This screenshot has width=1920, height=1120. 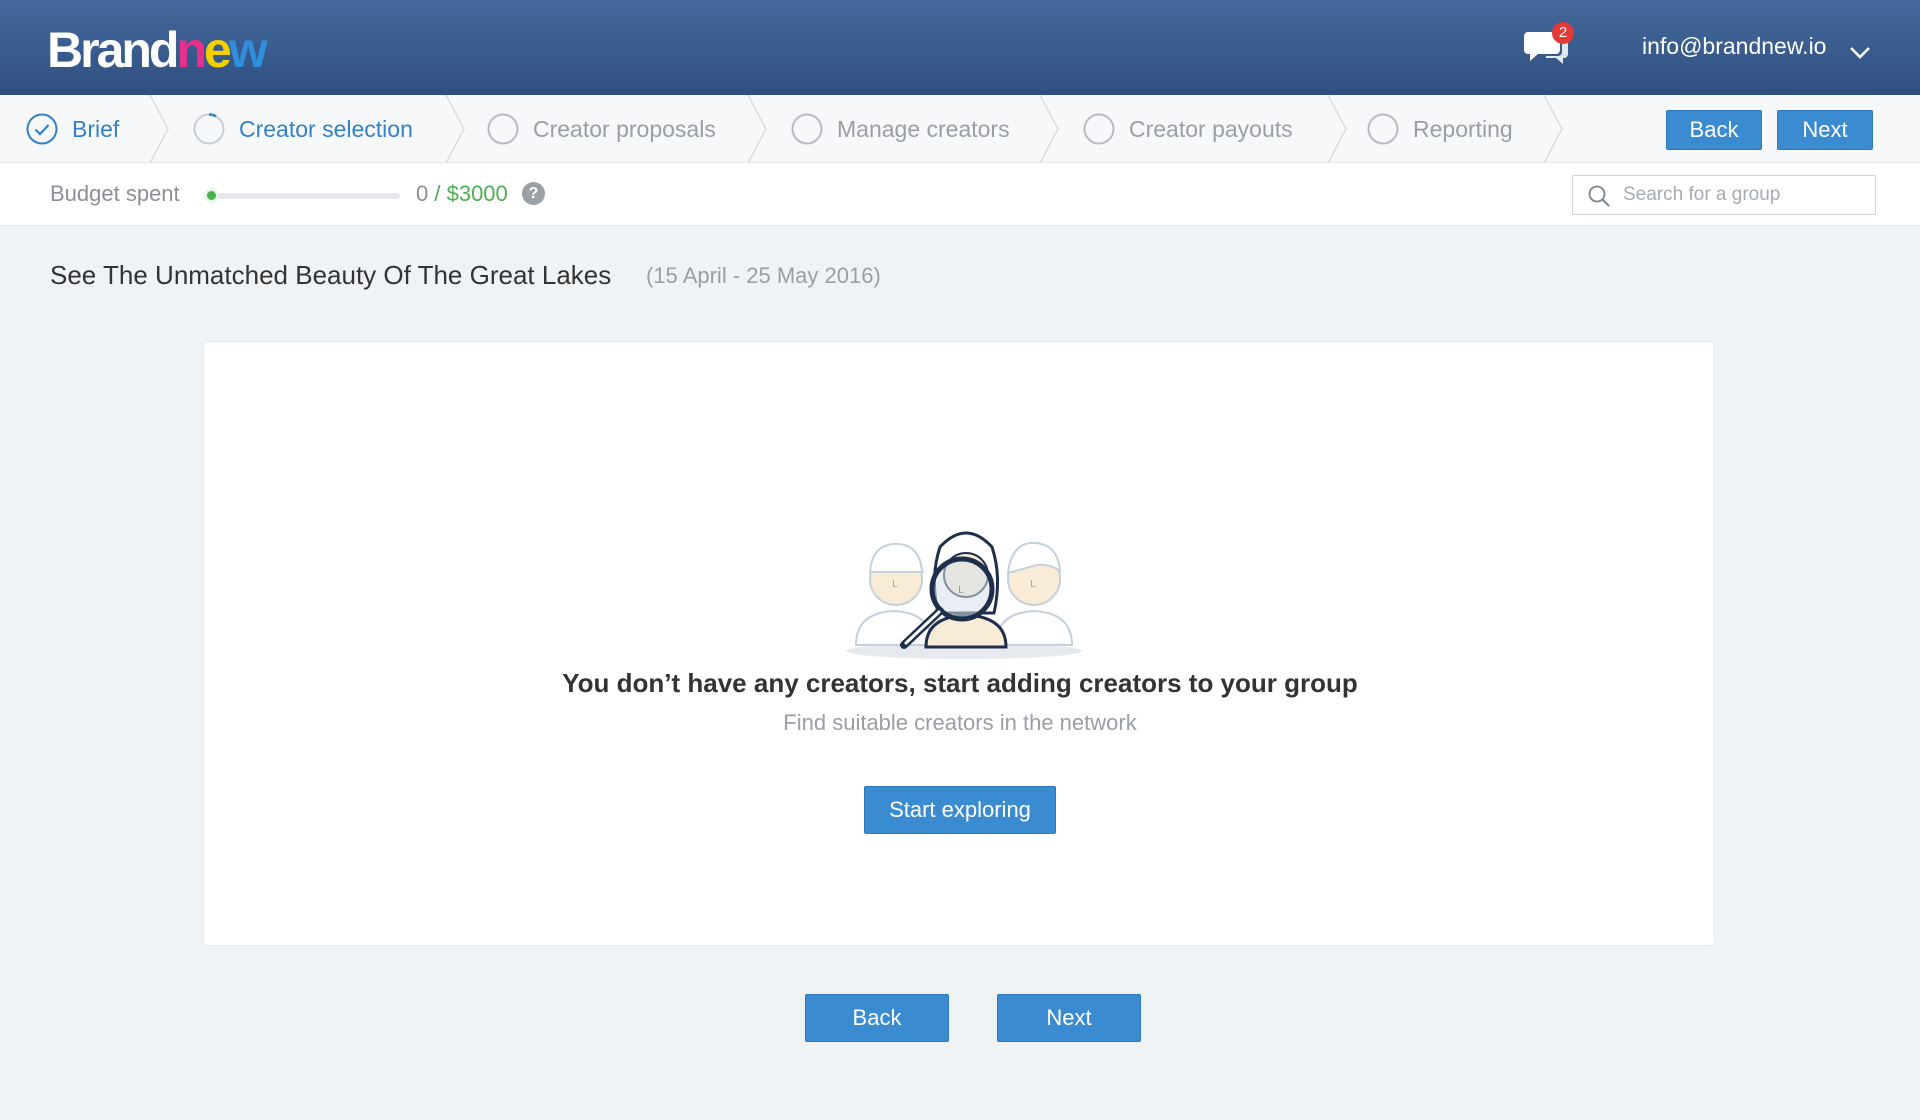 What do you see at coordinates (763, 275) in the screenshot?
I see `campaign-dates: (15 April - 25 May 2016)` at bounding box center [763, 275].